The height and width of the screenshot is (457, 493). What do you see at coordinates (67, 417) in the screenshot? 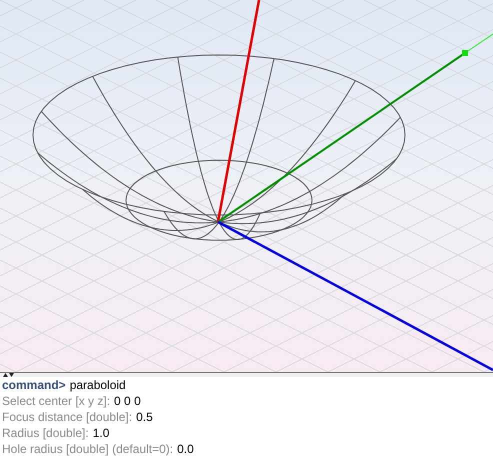
I see `prompt-text: Focus distance [double]:` at bounding box center [67, 417].